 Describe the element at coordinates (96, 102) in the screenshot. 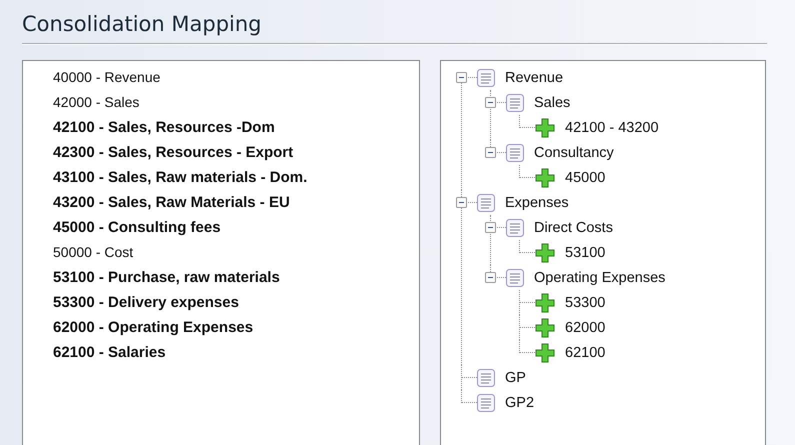

I see `account-item: 42000 - Sales` at that location.